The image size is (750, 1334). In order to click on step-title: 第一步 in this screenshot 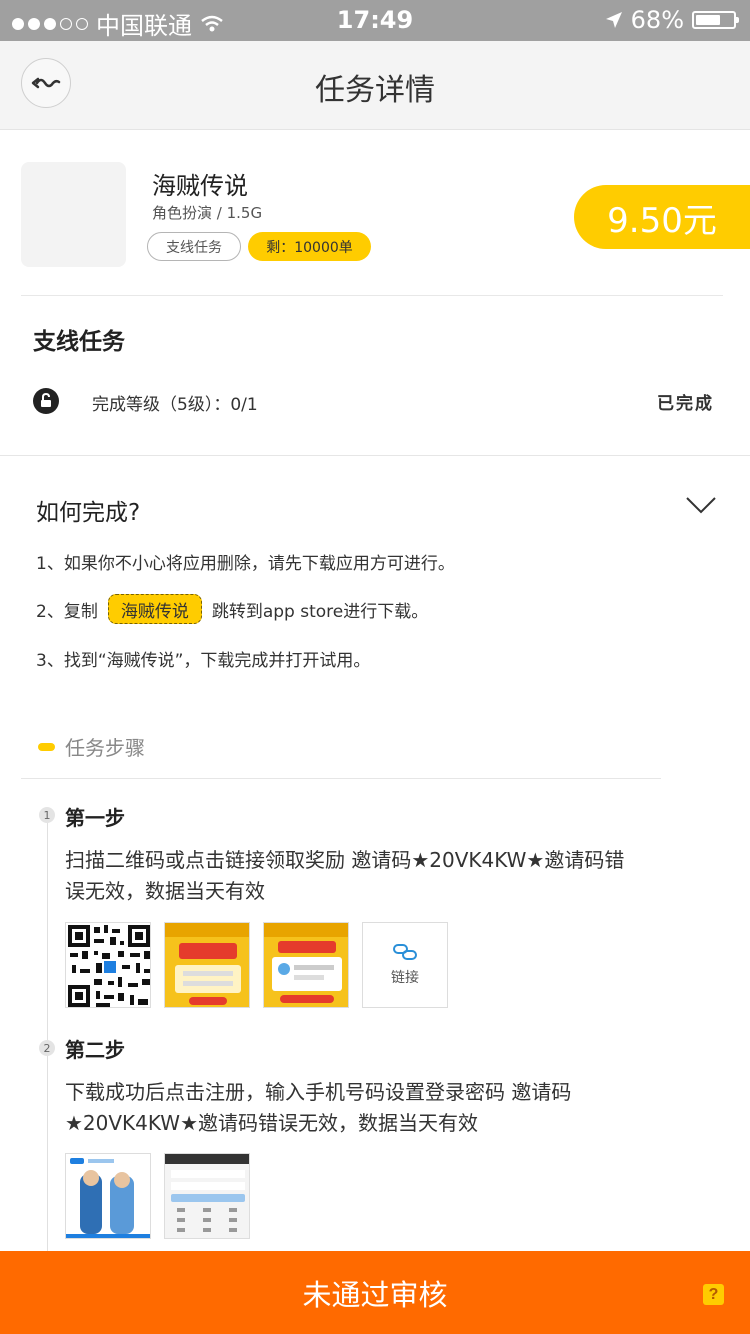, I will do `click(95, 818)`.